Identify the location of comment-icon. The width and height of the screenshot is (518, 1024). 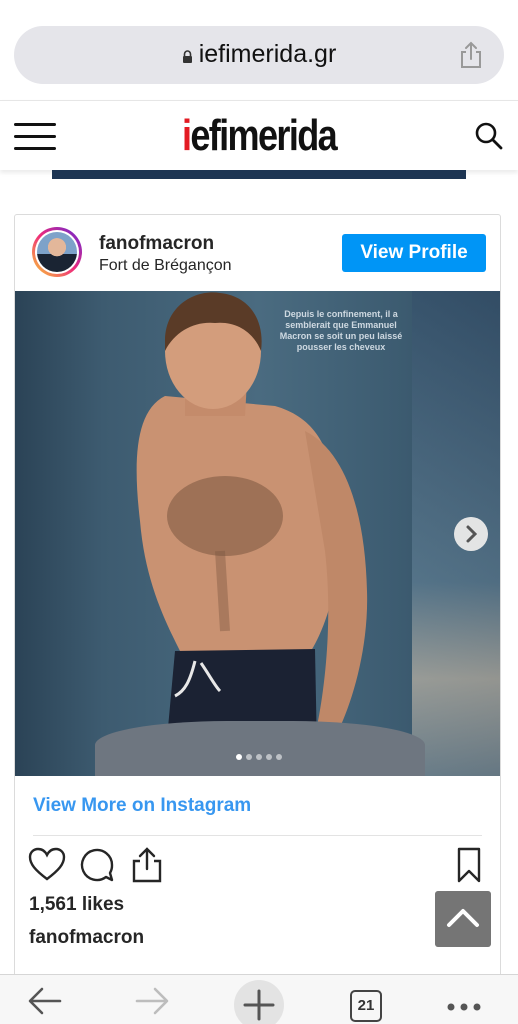
(97, 865).